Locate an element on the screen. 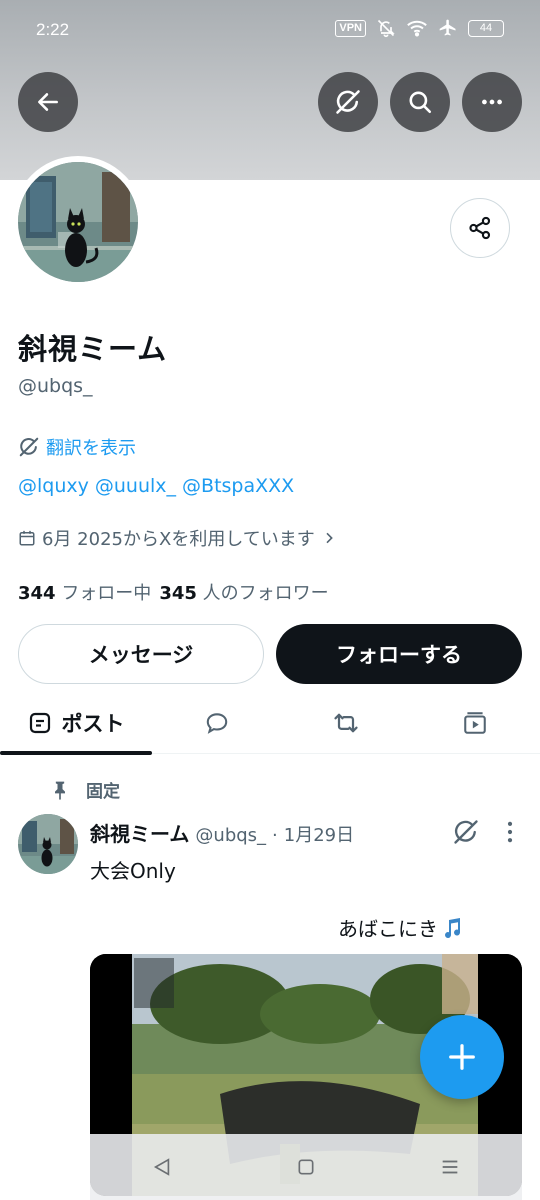 This screenshot has height=1200, width=540. post-text-line2: あばこにき is located at coordinates (401, 927).